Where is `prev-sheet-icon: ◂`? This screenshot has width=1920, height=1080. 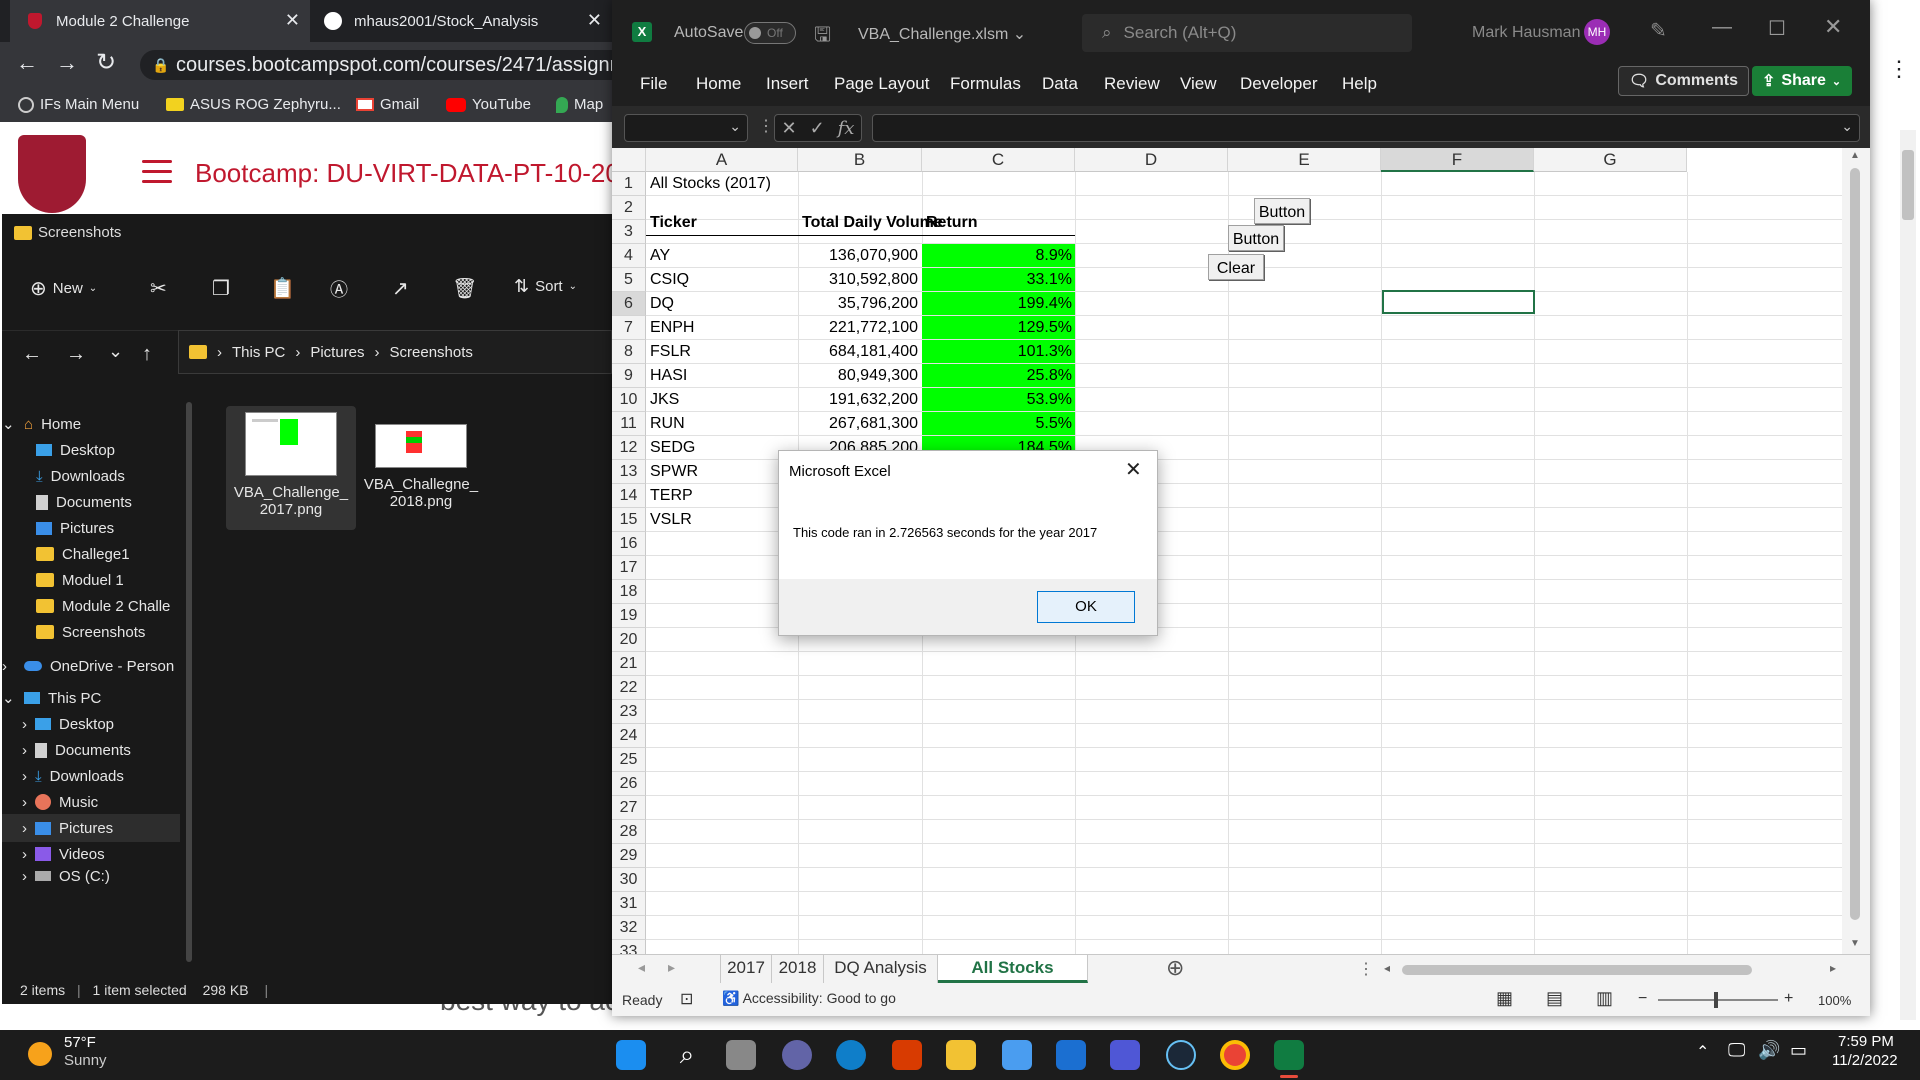 prev-sheet-icon: ◂ is located at coordinates (641, 967).